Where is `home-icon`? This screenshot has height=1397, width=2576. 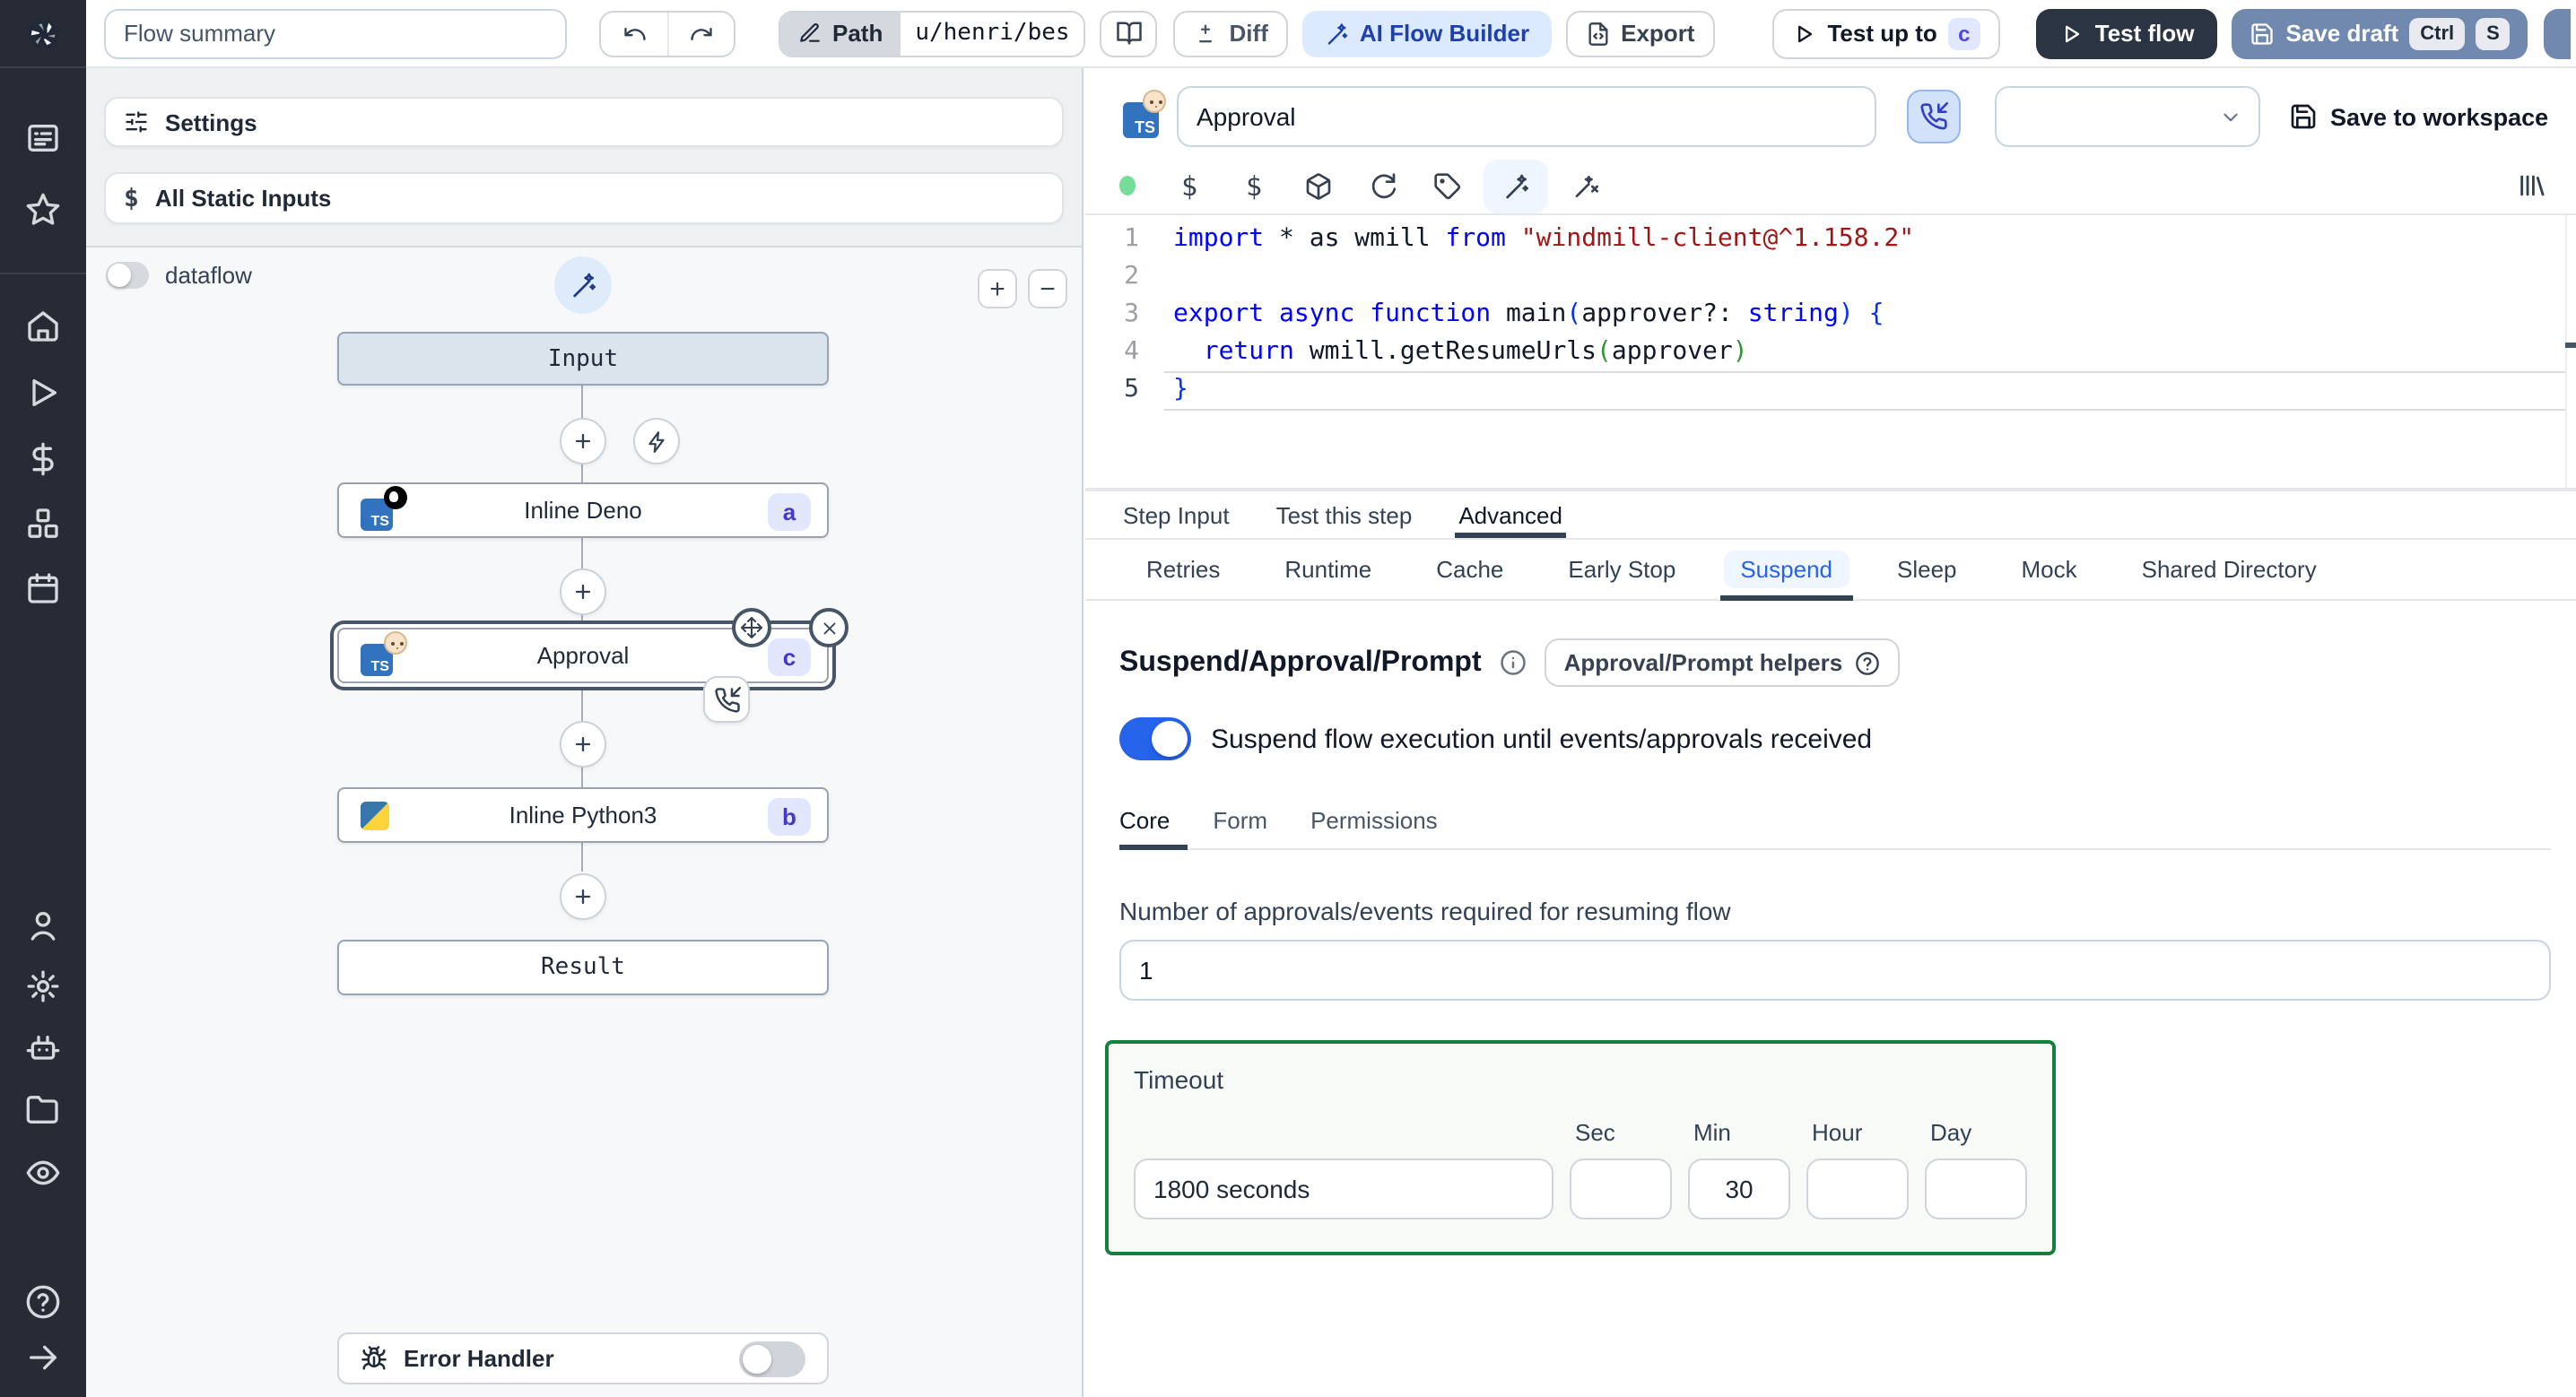
home-icon is located at coordinates (43, 326).